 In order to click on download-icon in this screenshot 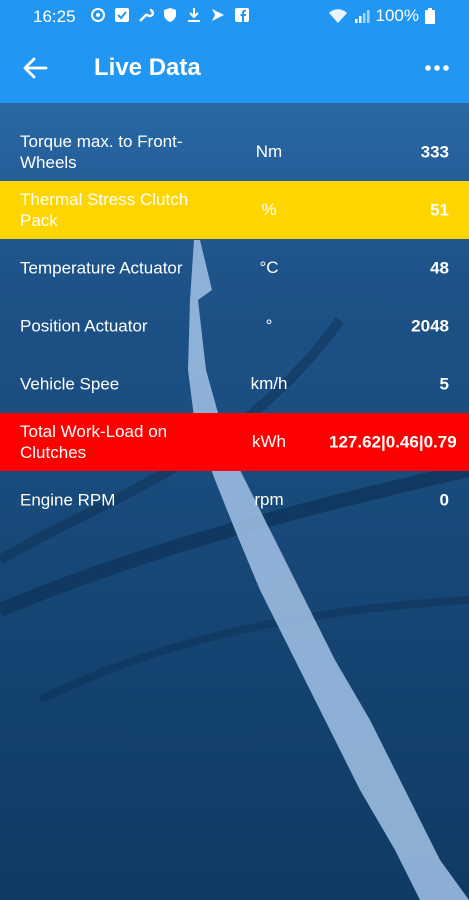, I will do `click(194, 15)`.